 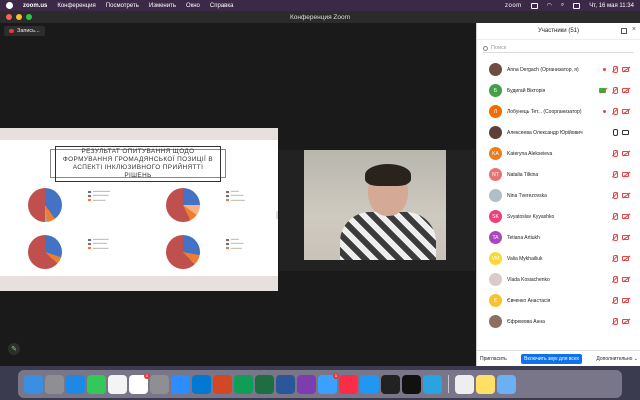 I want to click on close-window-button, so click(x=9, y=17).